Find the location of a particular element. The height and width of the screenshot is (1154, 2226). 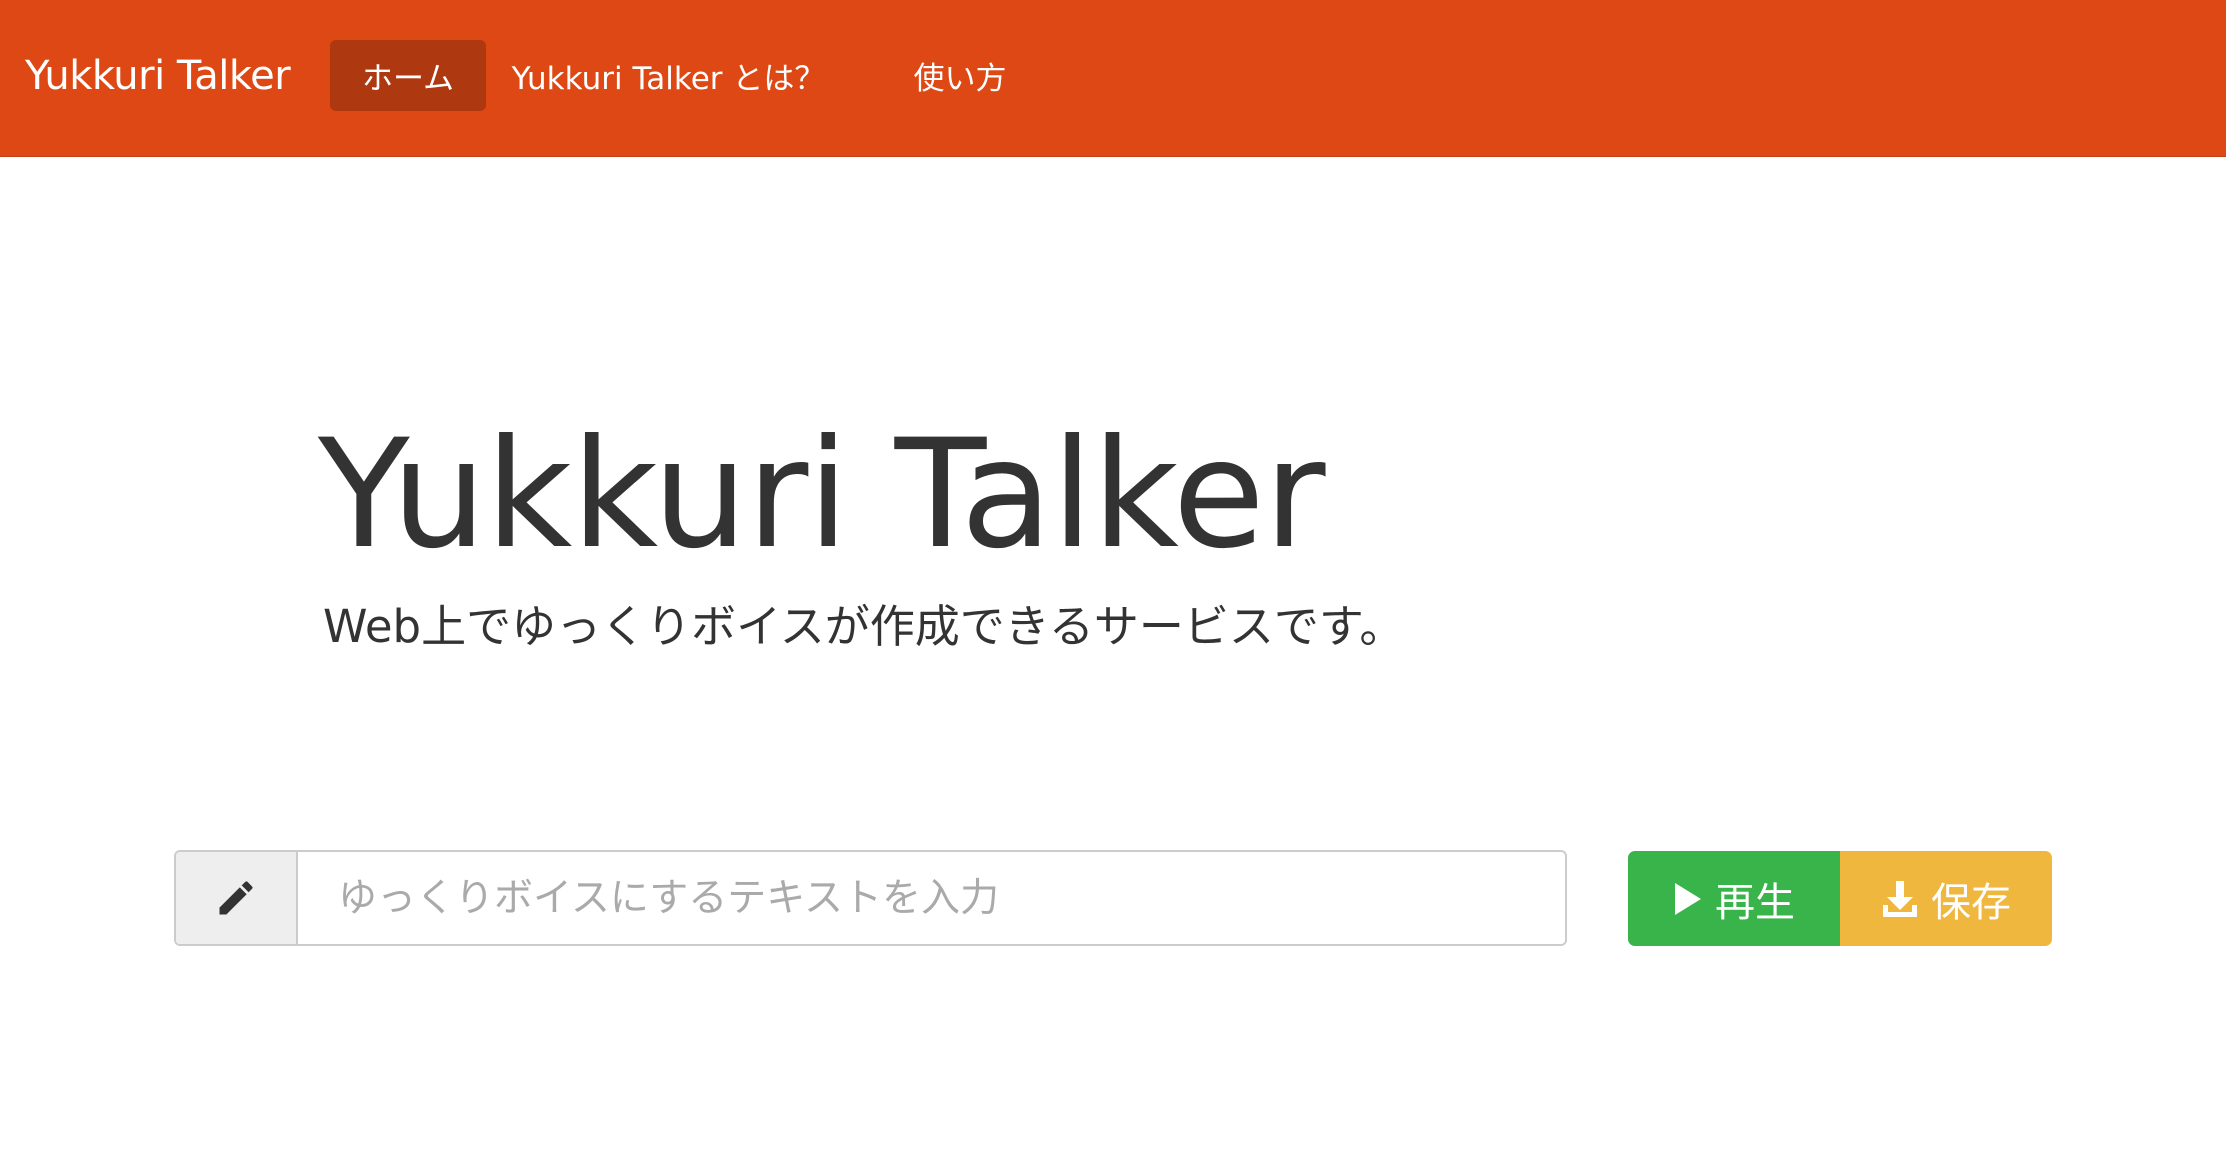

nav-item-how-to-use: 使い方 is located at coordinates (960, 75).